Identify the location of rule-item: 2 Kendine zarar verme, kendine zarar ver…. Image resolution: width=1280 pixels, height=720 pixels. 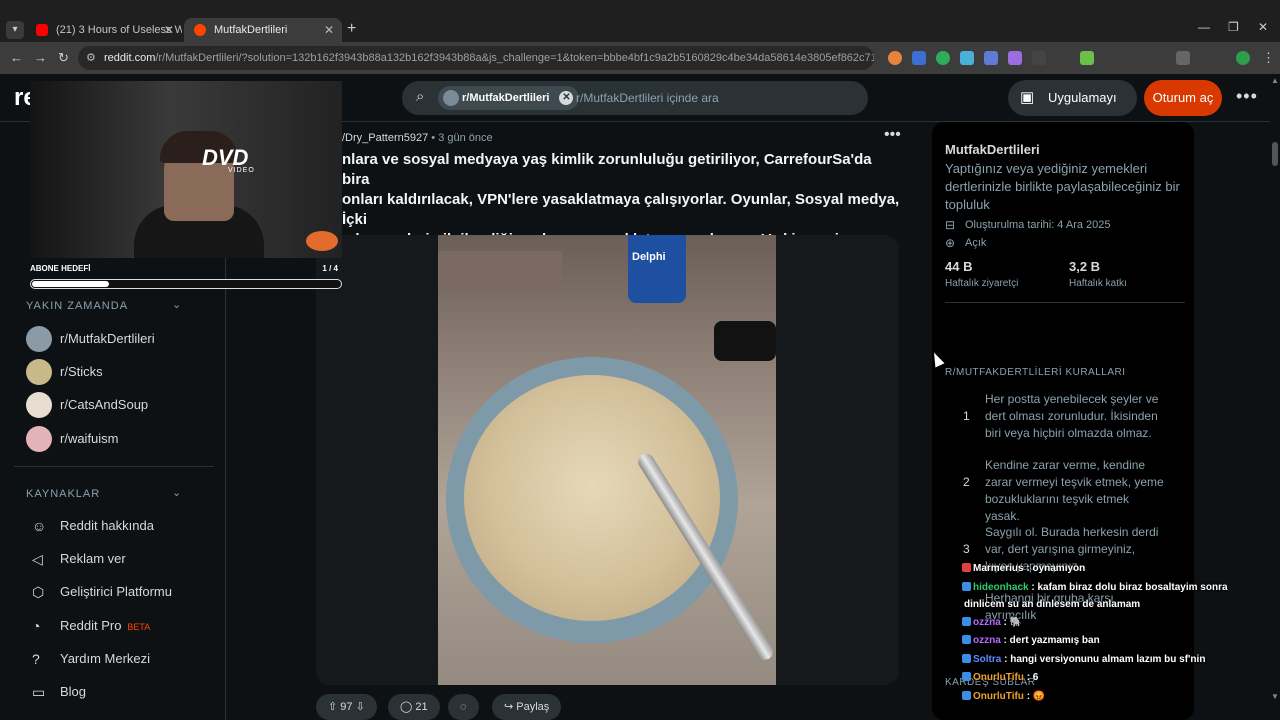
(1063, 490).